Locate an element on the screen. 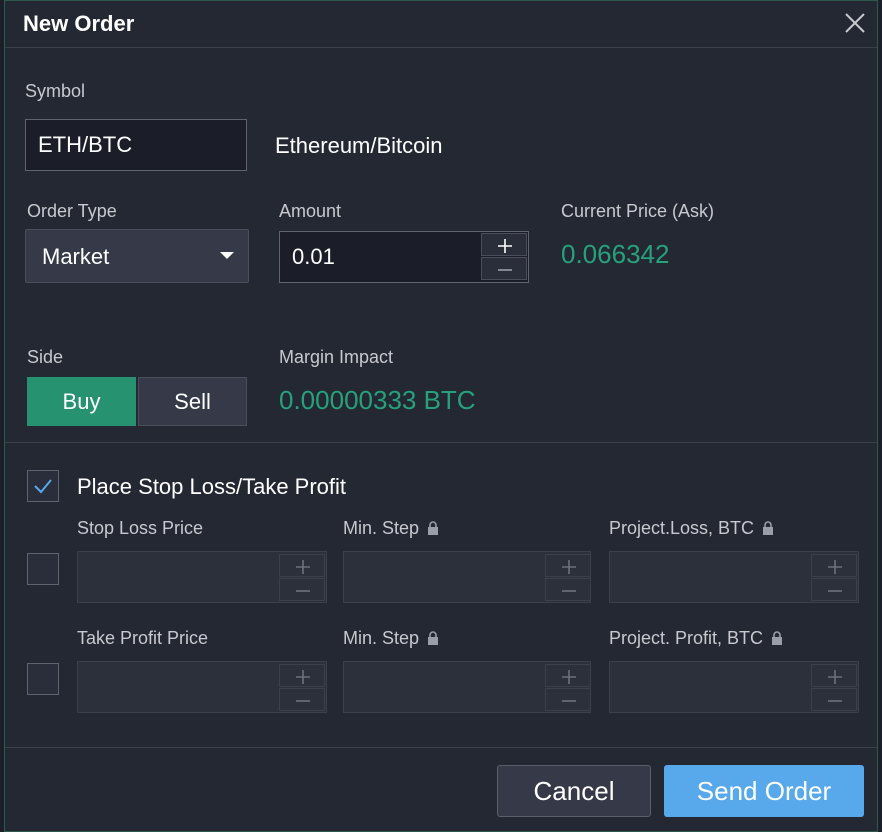 Image resolution: width=882 pixels, height=832 pixels. close-icon is located at coordinates (855, 23).